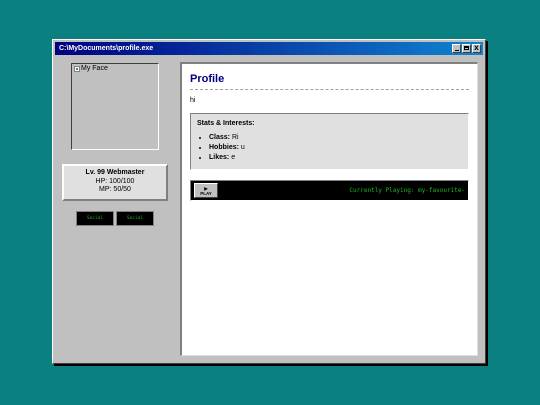 The width and height of the screenshot is (540, 405). Describe the element at coordinates (115, 106) in the screenshot. I see `avatar: My Face` at that location.